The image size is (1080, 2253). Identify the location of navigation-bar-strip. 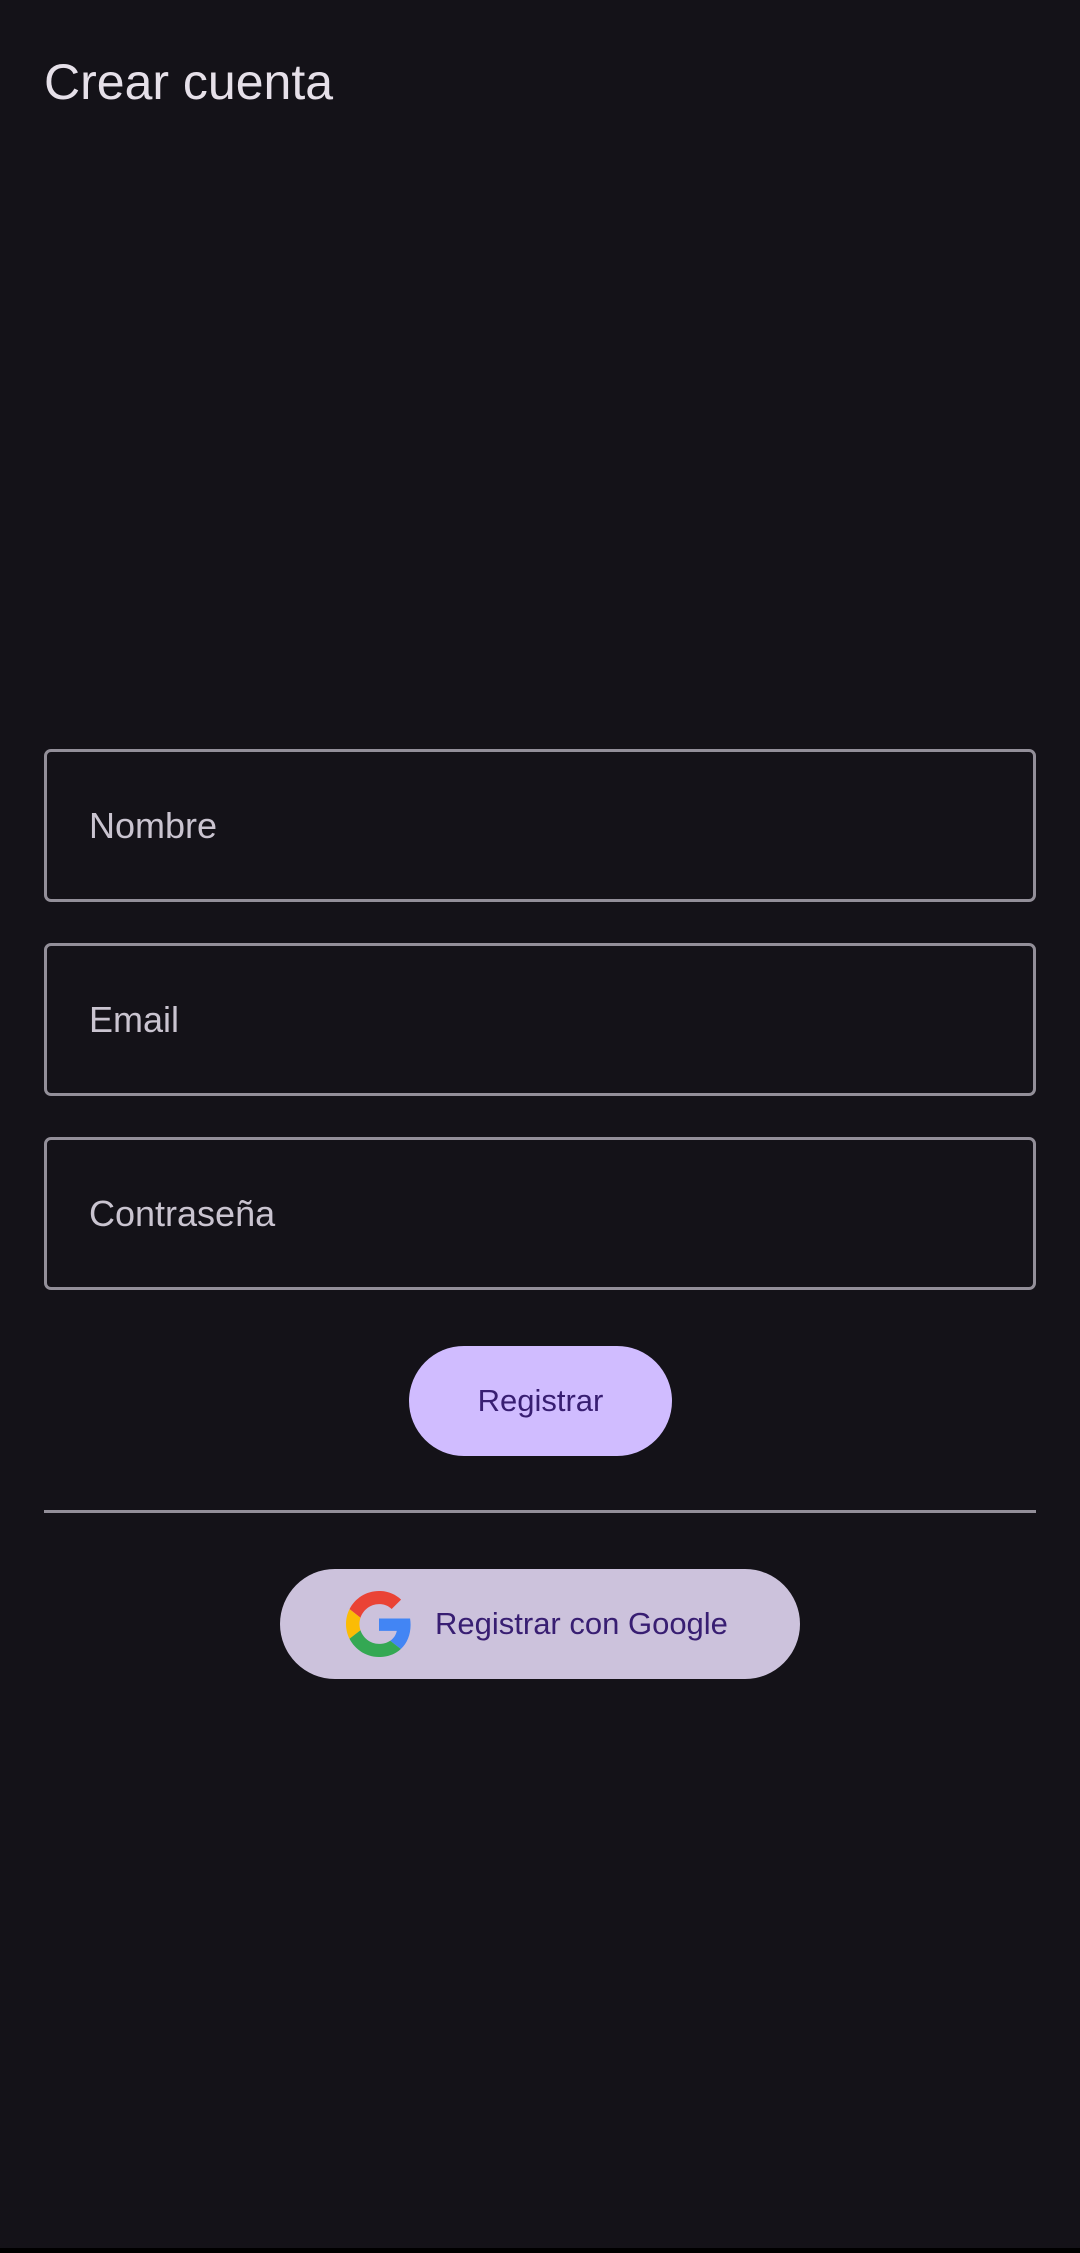
(540, 2250).